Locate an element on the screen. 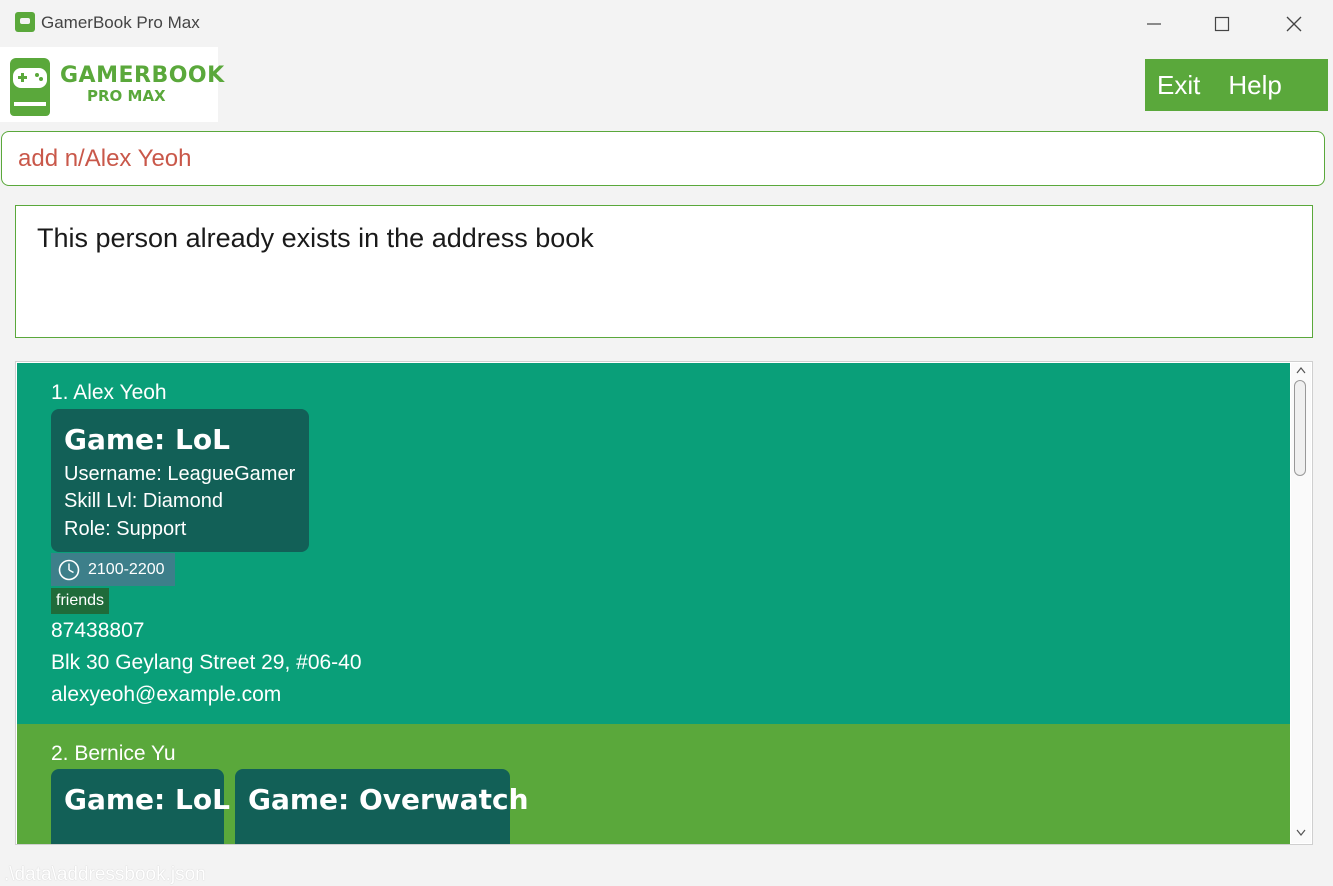  game-card: Game: LoL is located at coordinates (140, 806).